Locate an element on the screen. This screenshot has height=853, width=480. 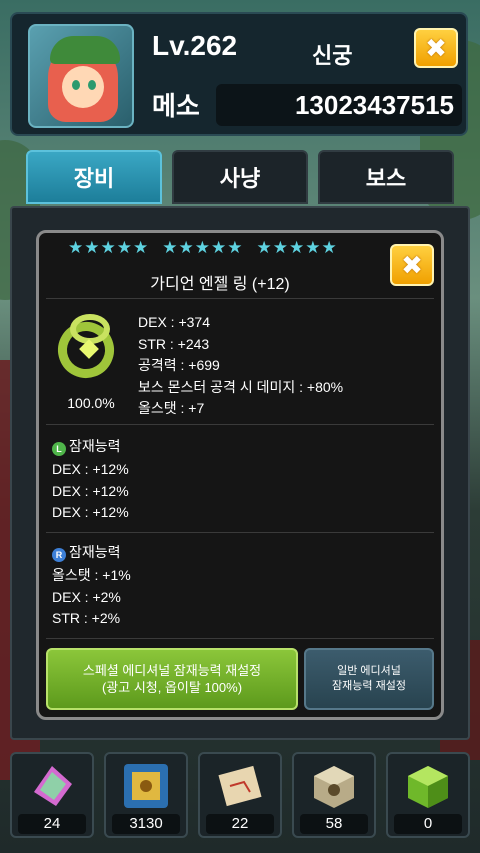
character-header: Lv.262 신궁 ✖ 메소 13023437515 is located at coordinates (239, 74).